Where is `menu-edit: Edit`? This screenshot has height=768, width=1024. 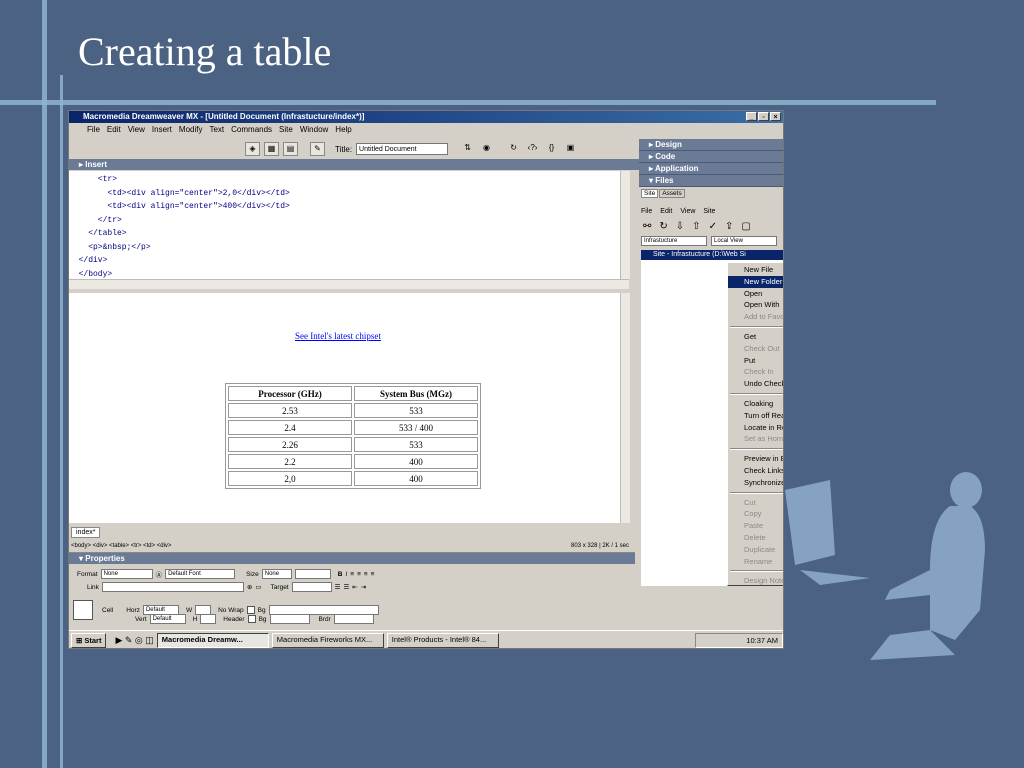
menu-edit: Edit is located at coordinates (114, 129).